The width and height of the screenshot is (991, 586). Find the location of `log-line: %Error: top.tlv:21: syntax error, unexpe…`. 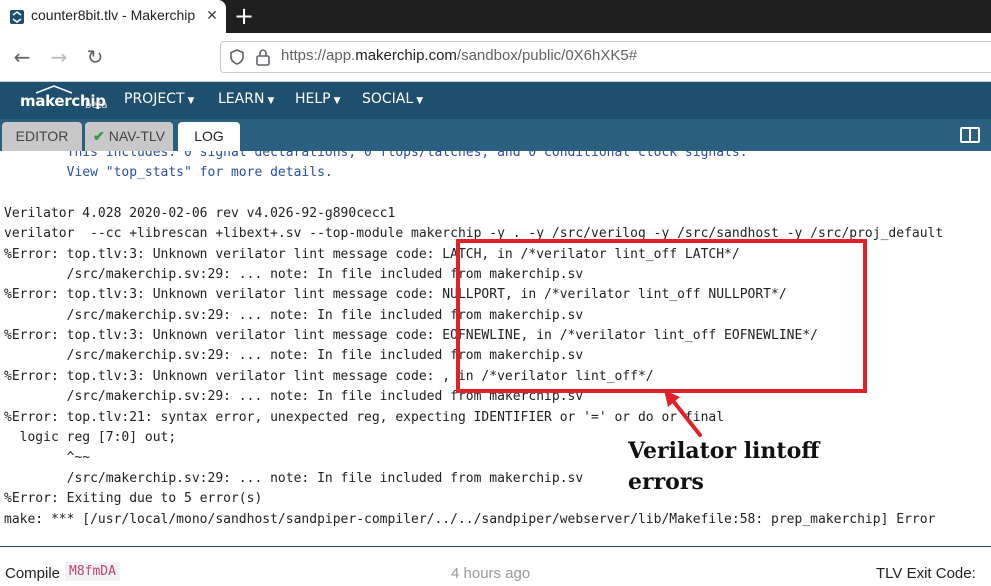

log-line: %Error: top.tlv:21: syntax error, unexpe… is located at coordinates (364, 417).